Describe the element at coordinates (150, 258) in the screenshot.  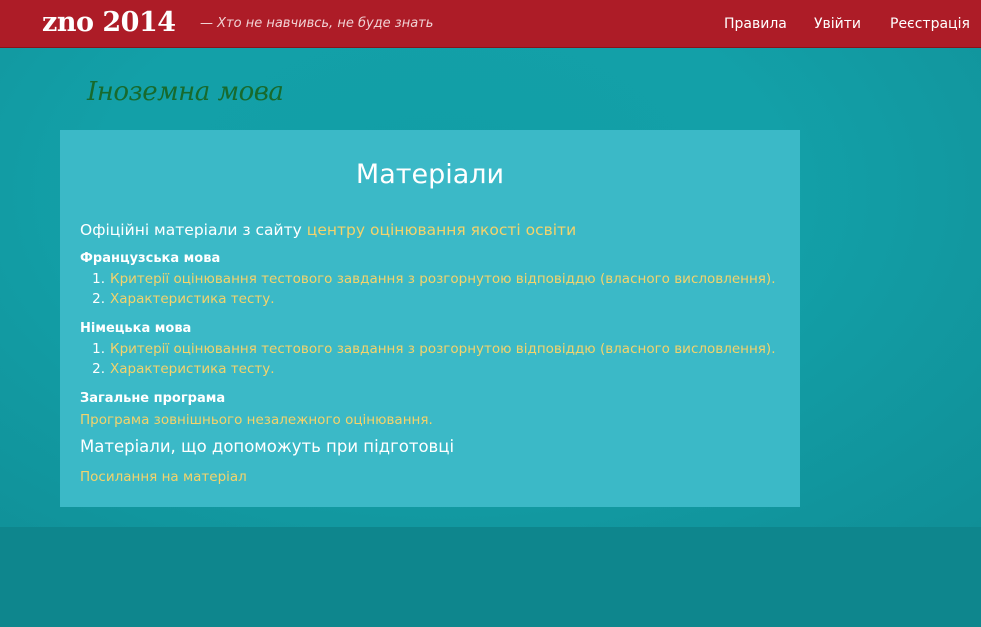
I see `french-heading: Французська мова` at that location.